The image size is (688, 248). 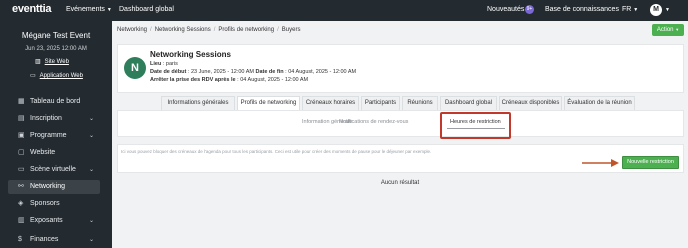 What do you see at coordinates (273, 80) in the screenshot?
I see `arret-value: : 04 August, 2025 - 12:00 AM` at bounding box center [273, 80].